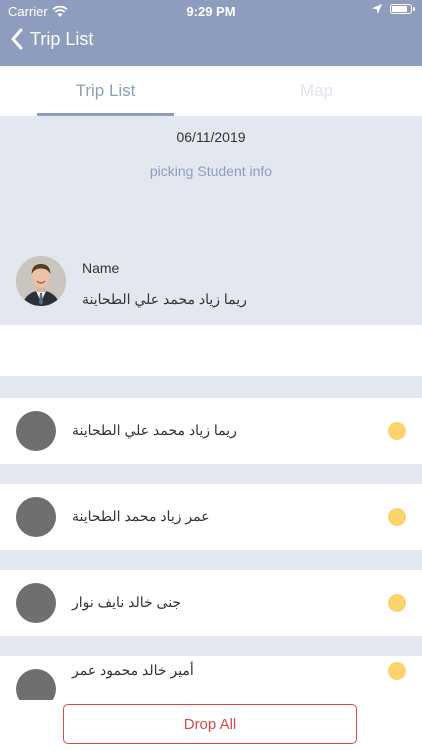 Image resolution: width=422 pixels, height=750 pixels. What do you see at coordinates (211, 517) in the screenshot?
I see `list-item: عمر زياد محمد الطحاينة` at bounding box center [211, 517].